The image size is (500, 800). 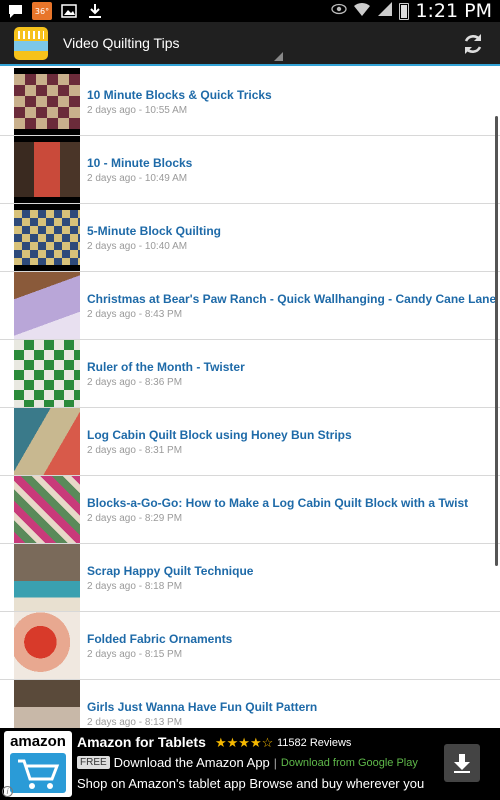 I want to click on video-time: 2 days ago - 8:43 PM, so click(x=135, y=314).